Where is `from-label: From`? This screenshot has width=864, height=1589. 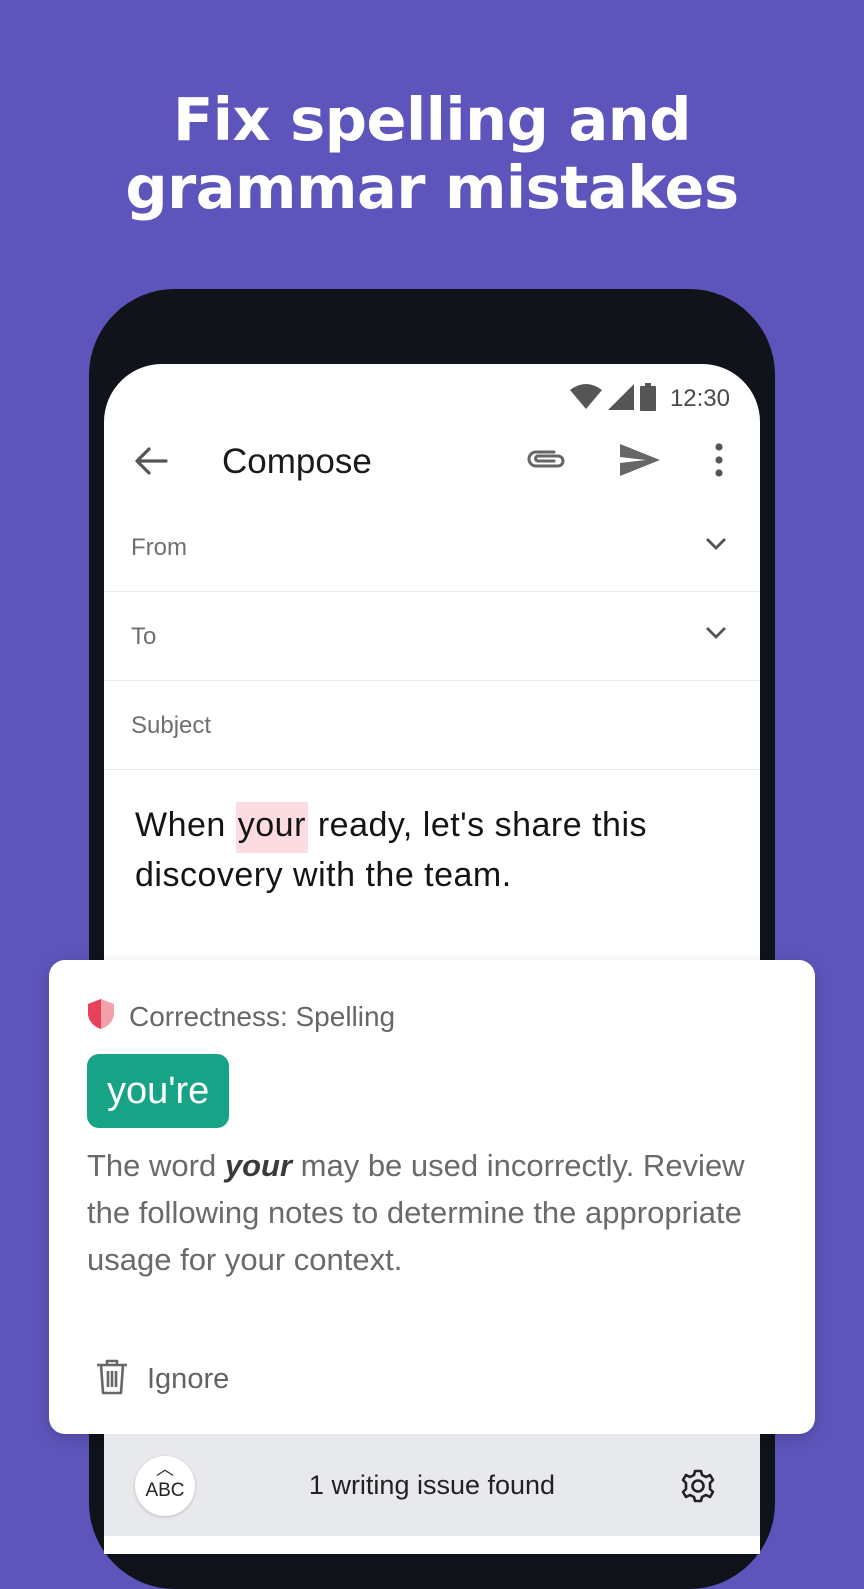 from-label: From is located at coordinates (159, 547).